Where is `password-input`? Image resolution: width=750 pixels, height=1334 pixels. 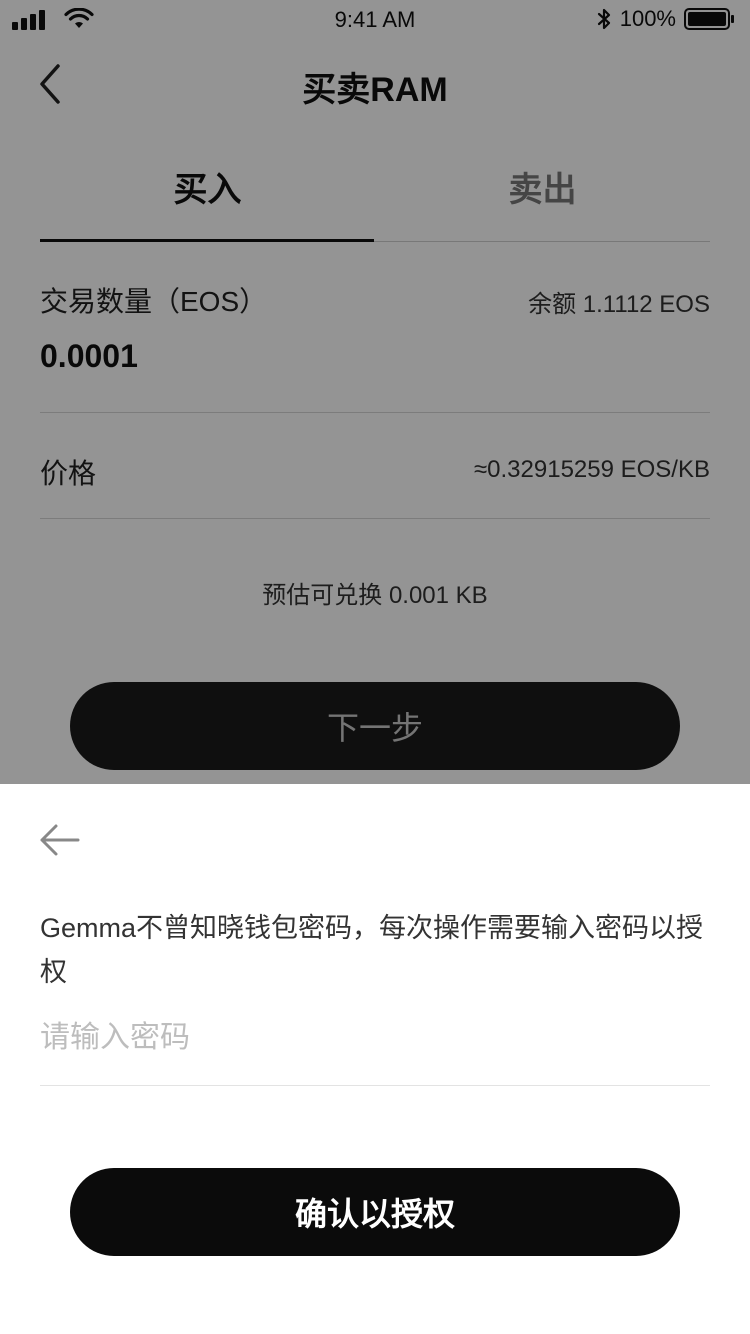 password-input is located at coordinates (375, 1038).